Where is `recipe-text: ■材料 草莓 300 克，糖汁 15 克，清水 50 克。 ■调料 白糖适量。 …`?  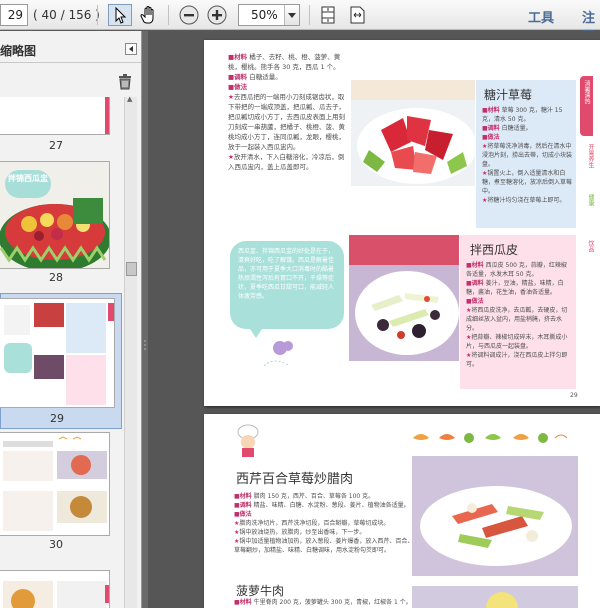 recipe-text: ■材料 草莓 300 克，糖汁 15 克，清水 50 克。 ■调料 白糖适量。 … is located at coordinates (527, 155).